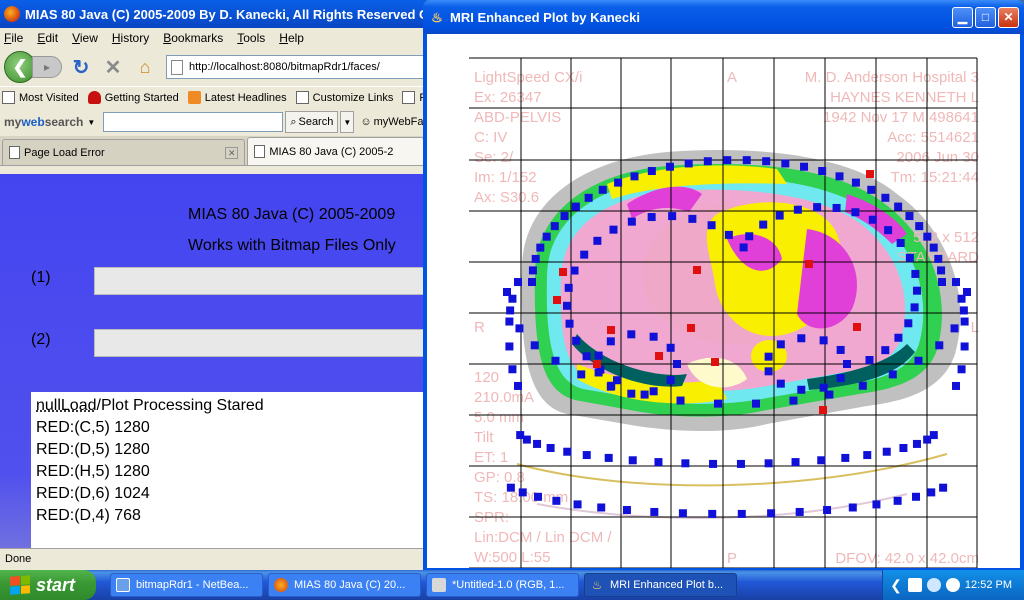 The height and width of the screenshot is (600, 1024). What do you see at coordinates (399, 122) in the screenshot?
I see `search-extra-link: myWebFa` at bounding box center [399, 122].